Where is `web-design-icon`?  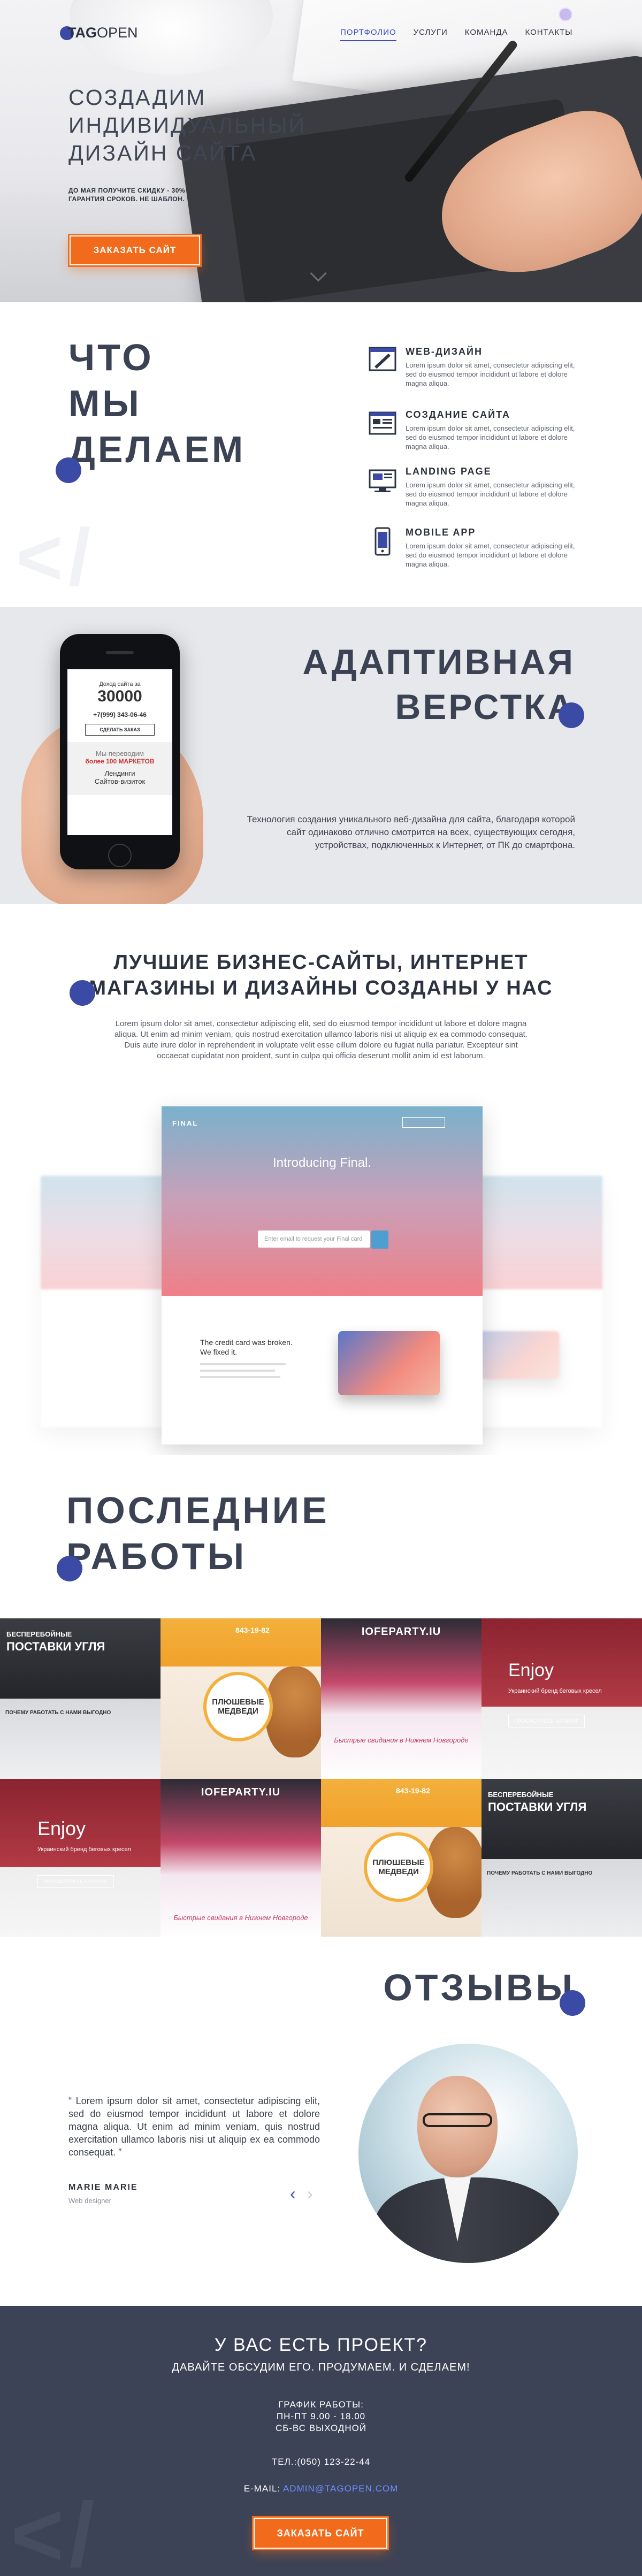 web-design-icon is located at coordinates (383, 360).